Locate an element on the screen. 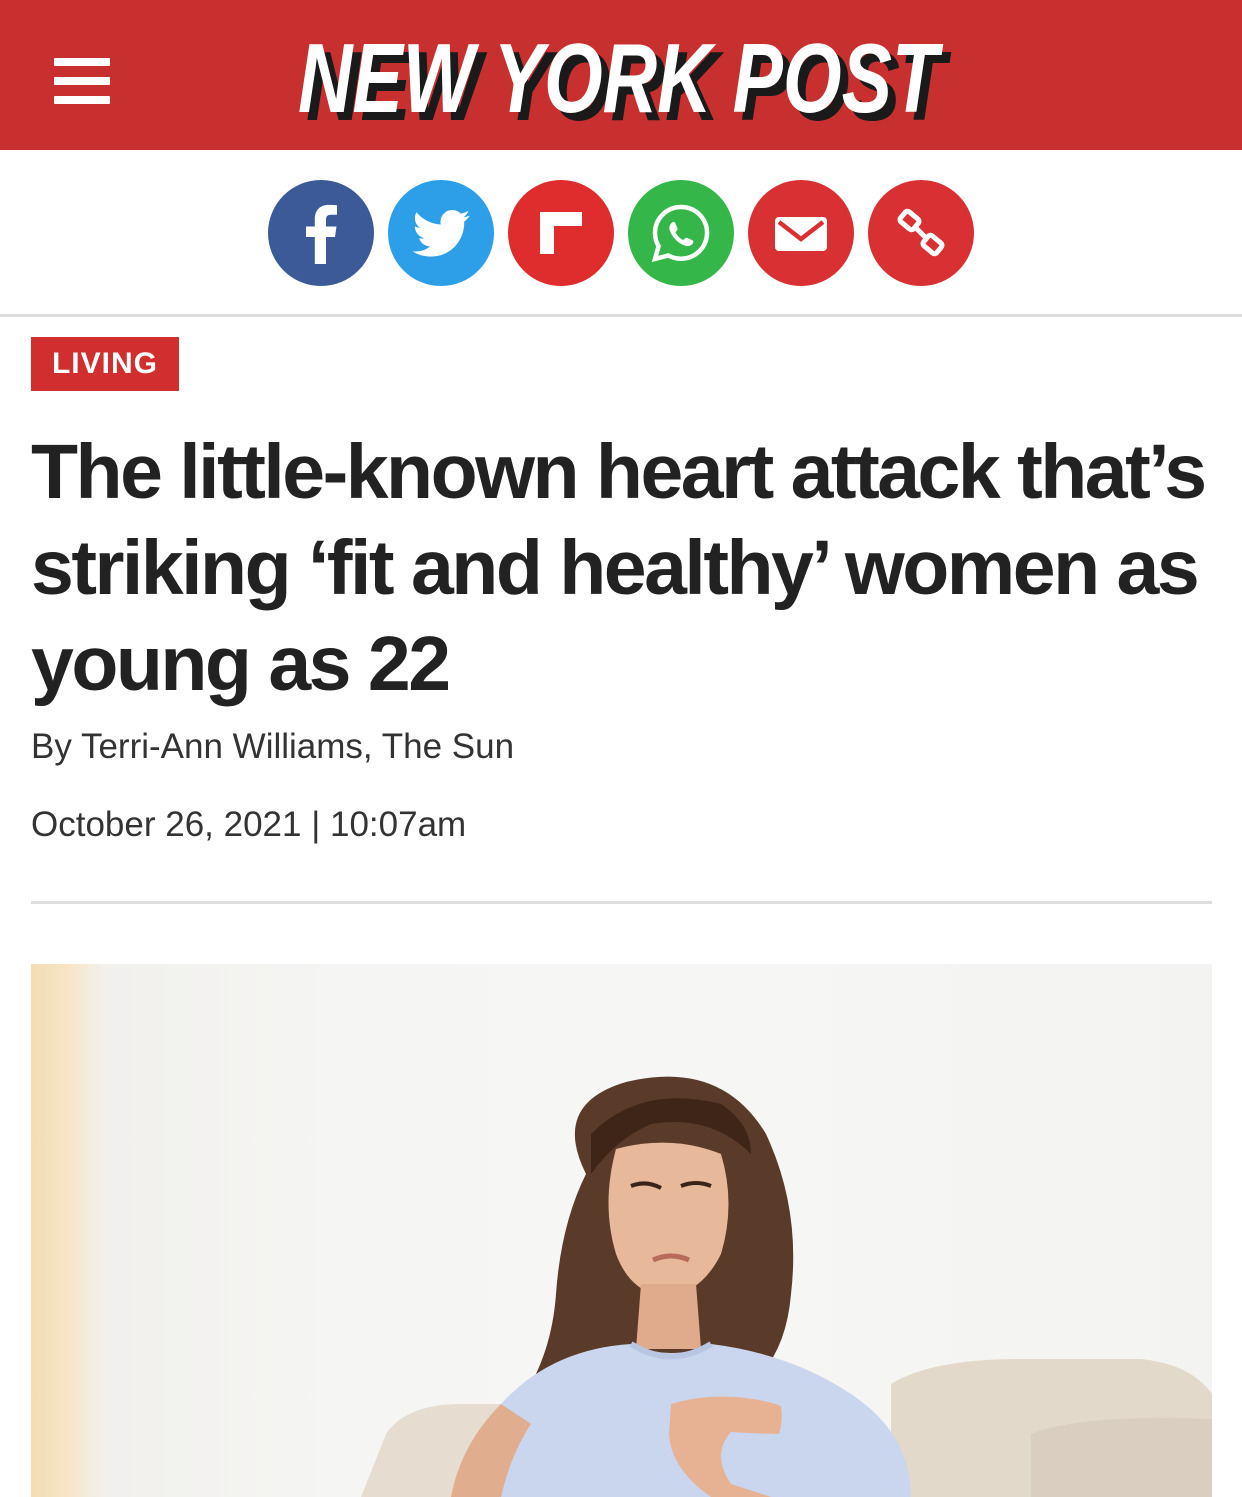 The height and width of the screenshot is (1497, 1242). share-whatsapp-button is located at coordinates (681, 233).